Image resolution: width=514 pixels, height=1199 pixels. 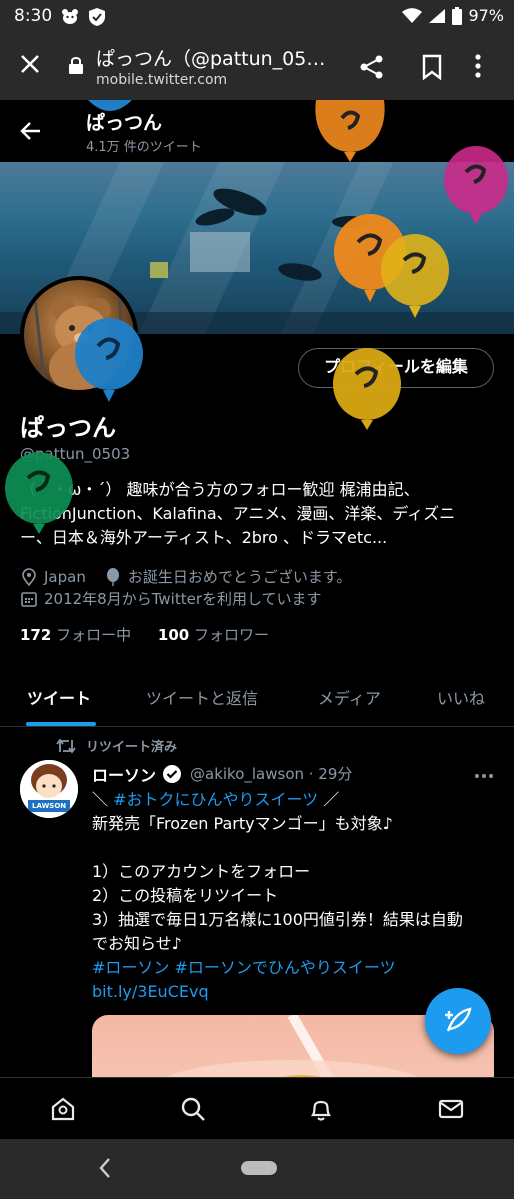 What do you see at coordinates (66, 745) in the screenshot?
I see `retweet-icon` at bounding box center [66, 745].